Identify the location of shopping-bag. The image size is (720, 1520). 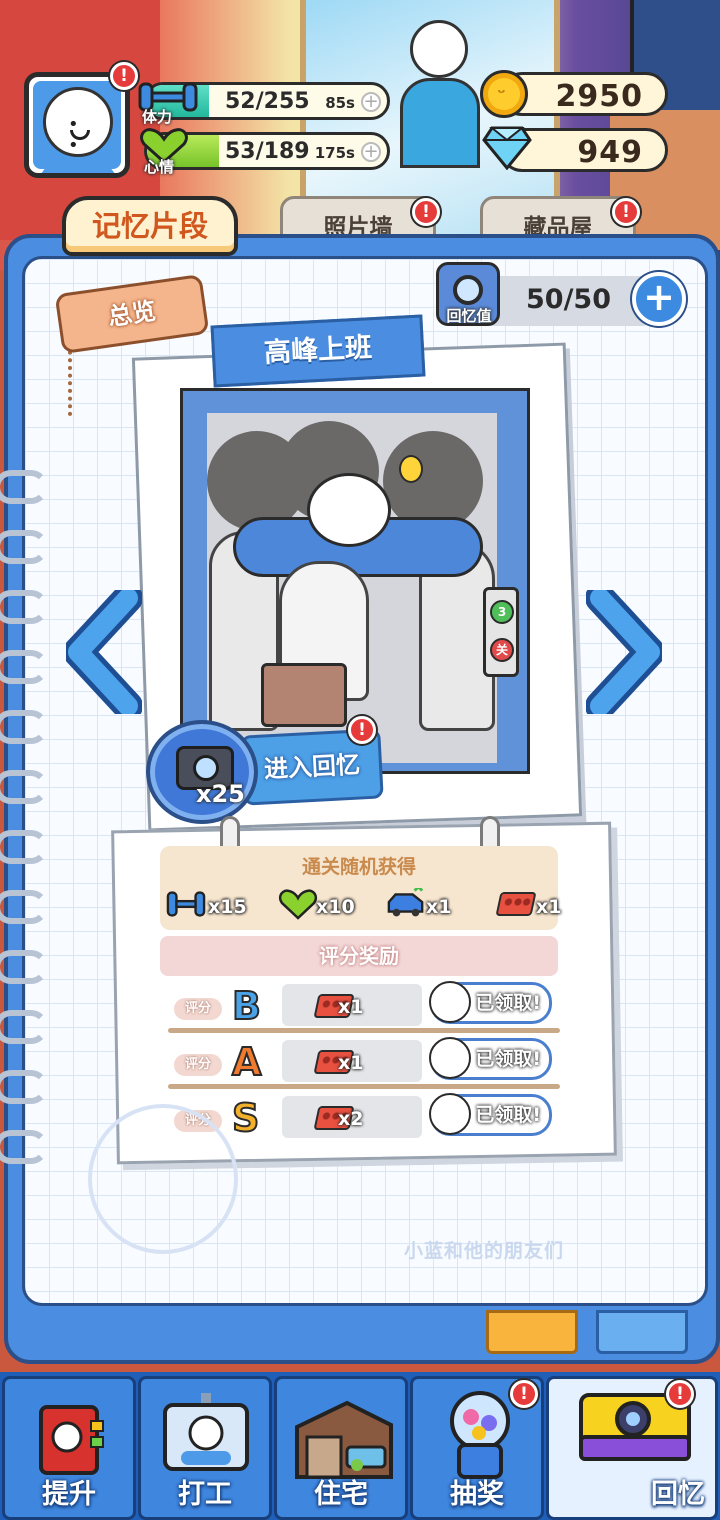
(304, 695).